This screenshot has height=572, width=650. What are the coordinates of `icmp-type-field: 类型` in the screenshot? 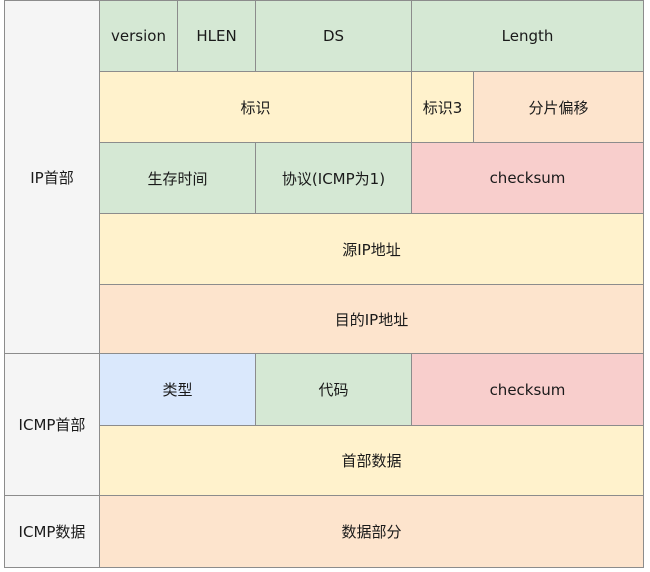 It's located at (177, 389).